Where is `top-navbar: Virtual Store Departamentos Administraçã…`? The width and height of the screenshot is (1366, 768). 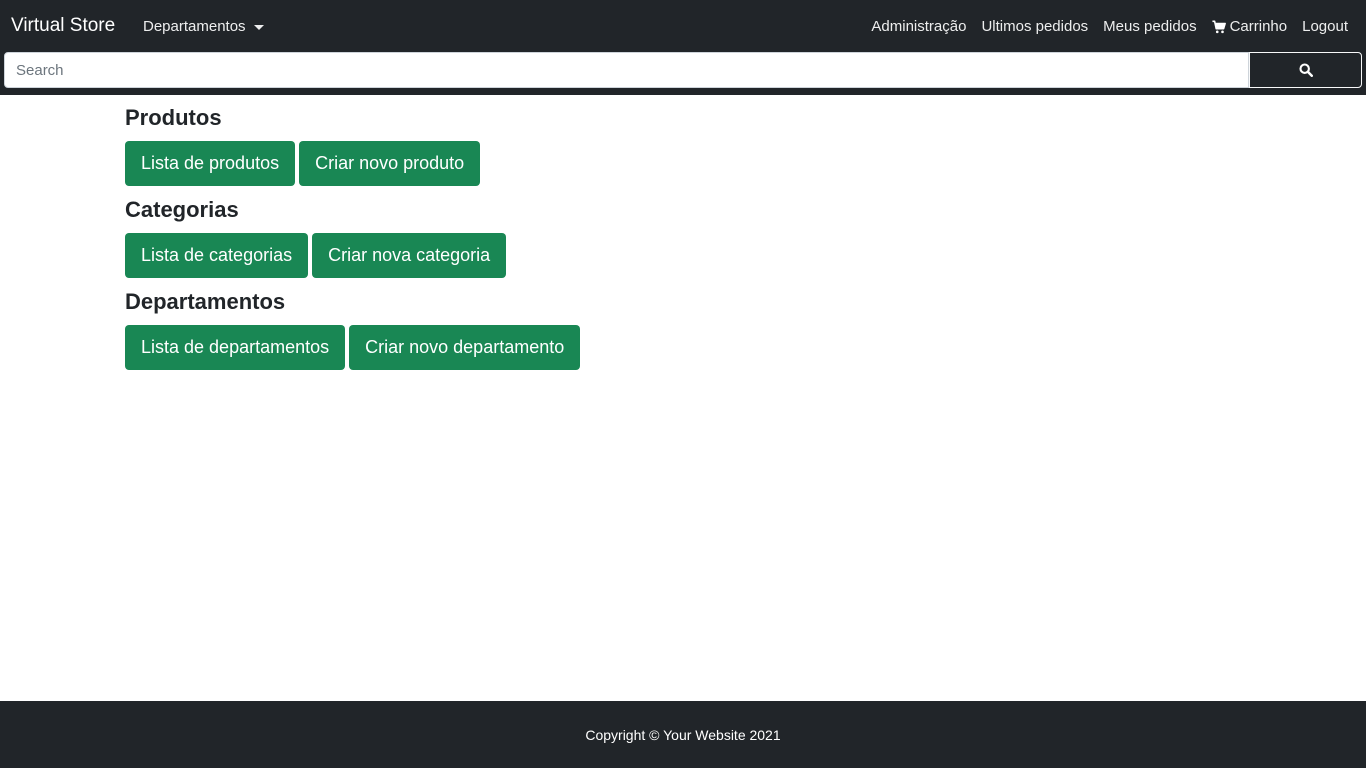
top-navbar: Virtual Store Departamentos Administraçã… is located at coordinates (683, 47).